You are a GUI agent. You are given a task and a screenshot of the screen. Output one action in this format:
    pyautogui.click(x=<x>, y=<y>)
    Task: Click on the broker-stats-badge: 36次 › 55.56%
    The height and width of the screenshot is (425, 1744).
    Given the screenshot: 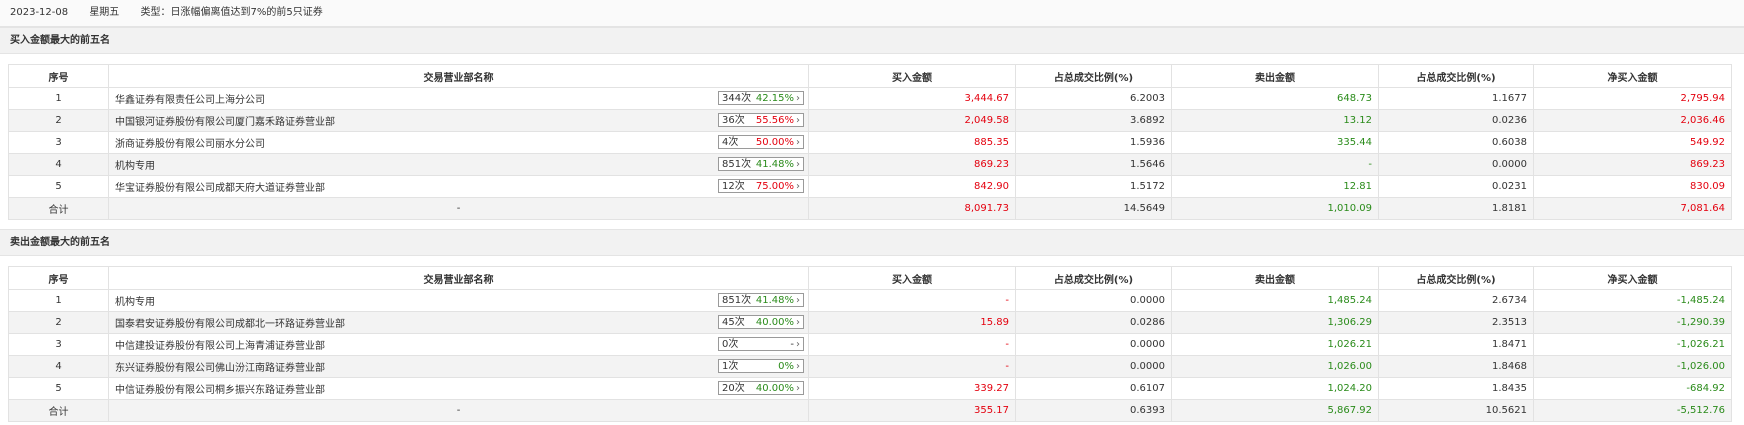 What is the action you would take?
    pyautogui.click(x=761, y=120)
    